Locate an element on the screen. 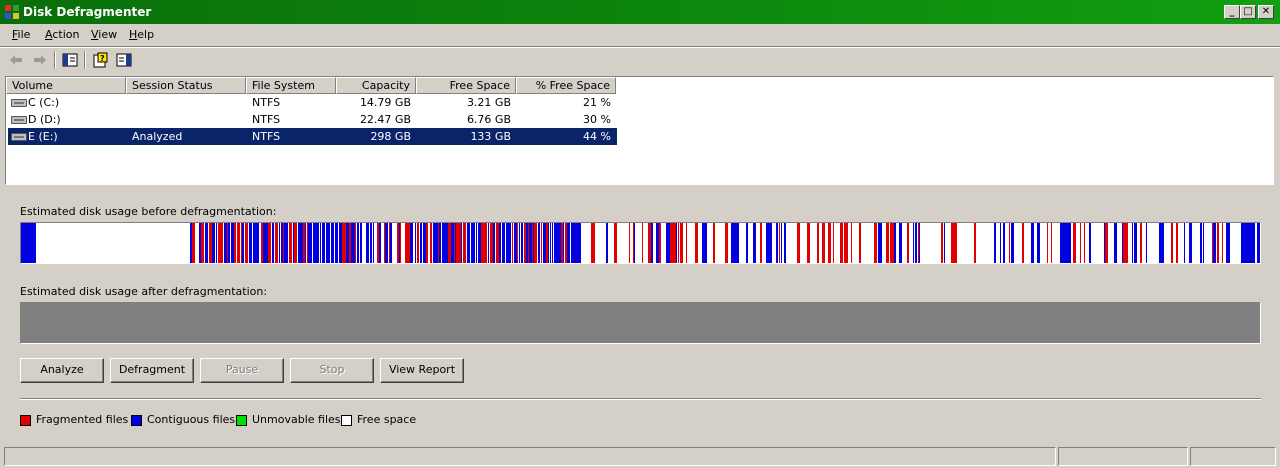 This screenshot has width=1280, height=468. status-pane-main is located at coordinates (530, 456).